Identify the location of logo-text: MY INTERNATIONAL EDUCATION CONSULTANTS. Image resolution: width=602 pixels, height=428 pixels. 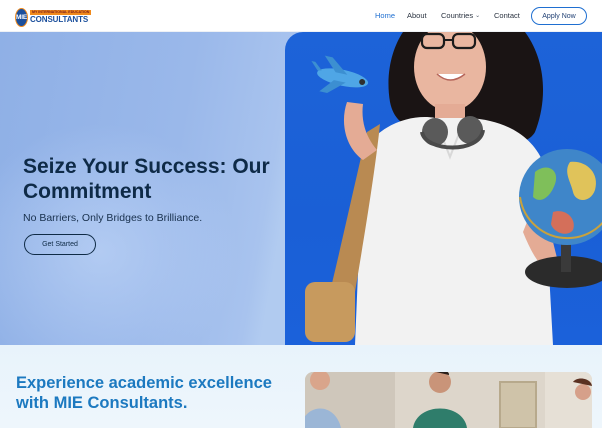
(60, 17).